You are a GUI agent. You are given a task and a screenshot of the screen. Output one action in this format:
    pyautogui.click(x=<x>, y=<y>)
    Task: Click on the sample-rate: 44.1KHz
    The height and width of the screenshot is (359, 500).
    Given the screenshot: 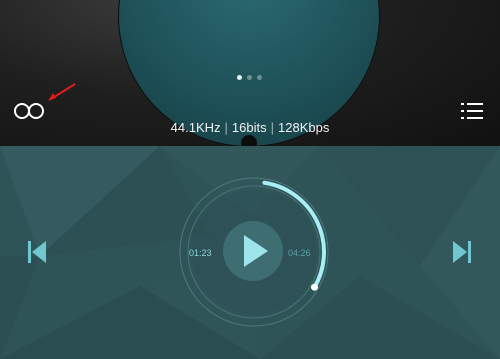 What is the action you would take?
    pyautogui.click(x=195, y=127)
    